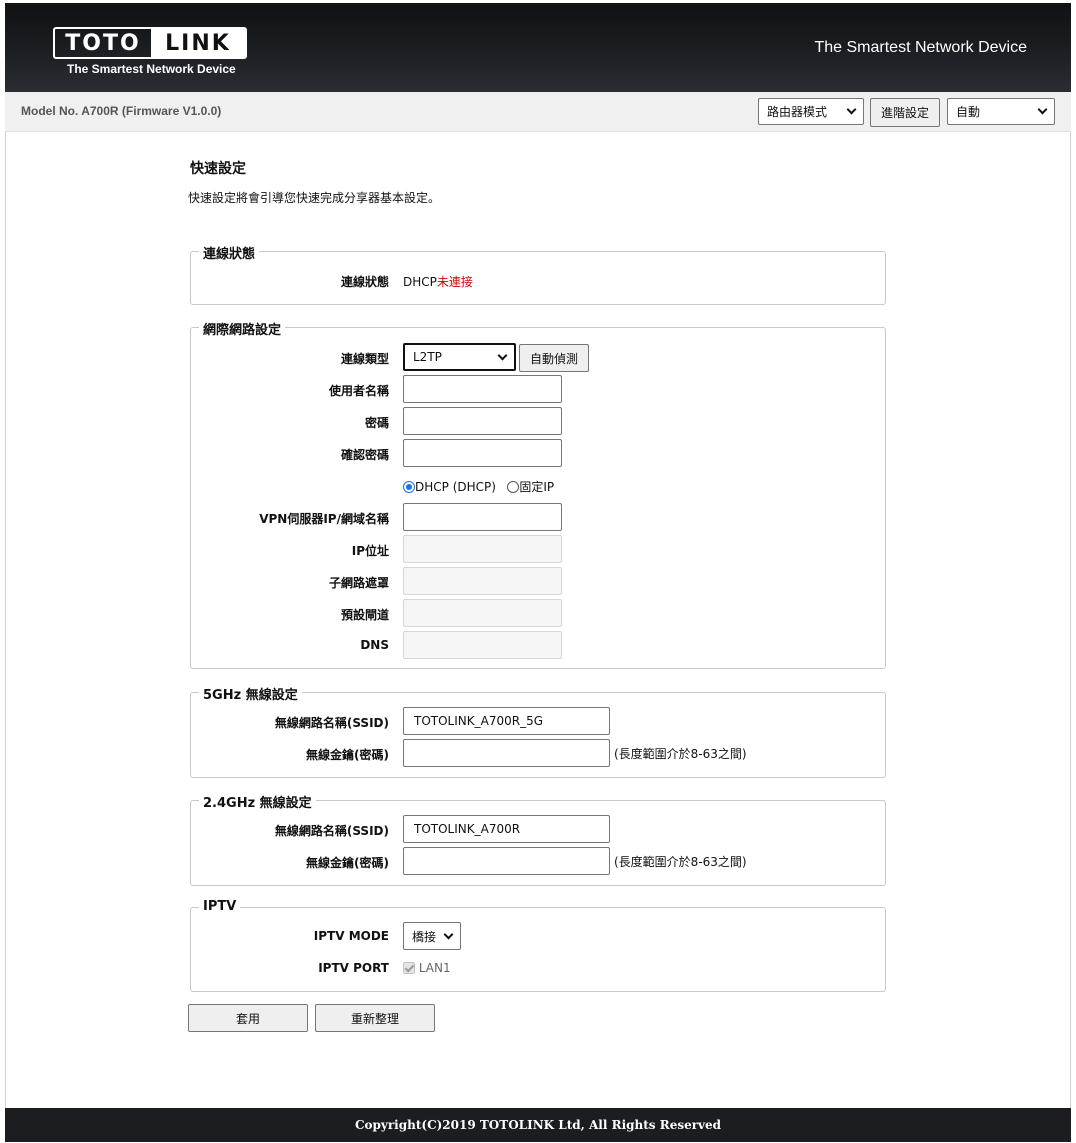 The width and height of the screenshot is (1076, 1143). What do you see at coordinates (364, 359) in the screenshot?
I see `connection-type-label: 連線類型` at bounding box center [364, 359].